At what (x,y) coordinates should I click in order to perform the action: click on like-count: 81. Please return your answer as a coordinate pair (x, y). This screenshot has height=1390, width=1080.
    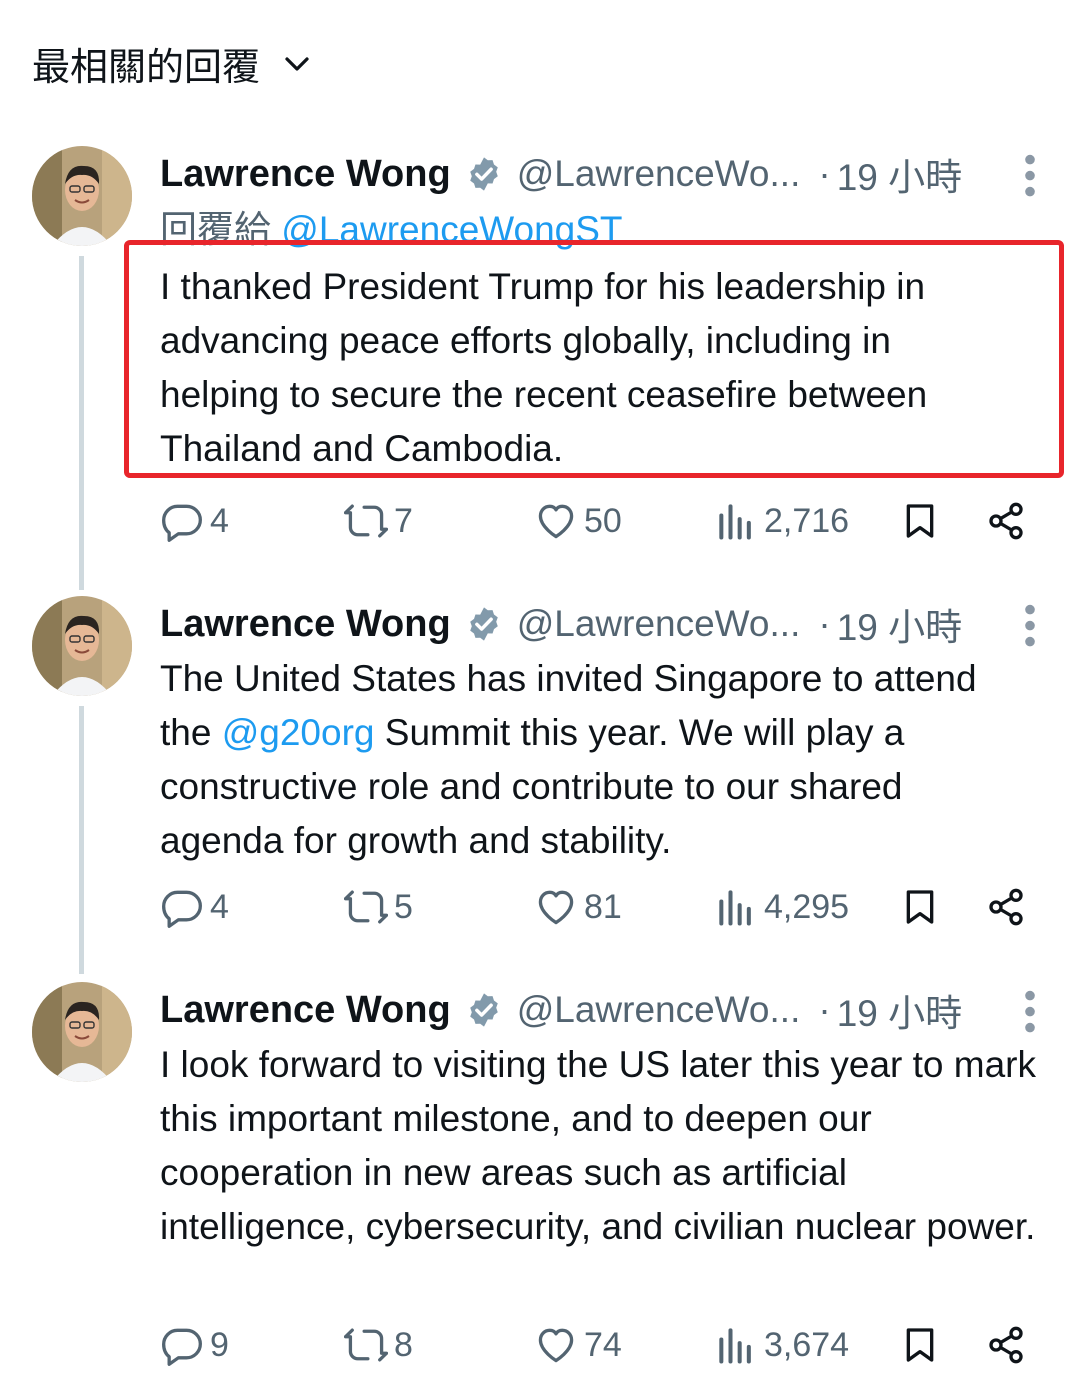
    Looking at the image, I should click on (603, 906).